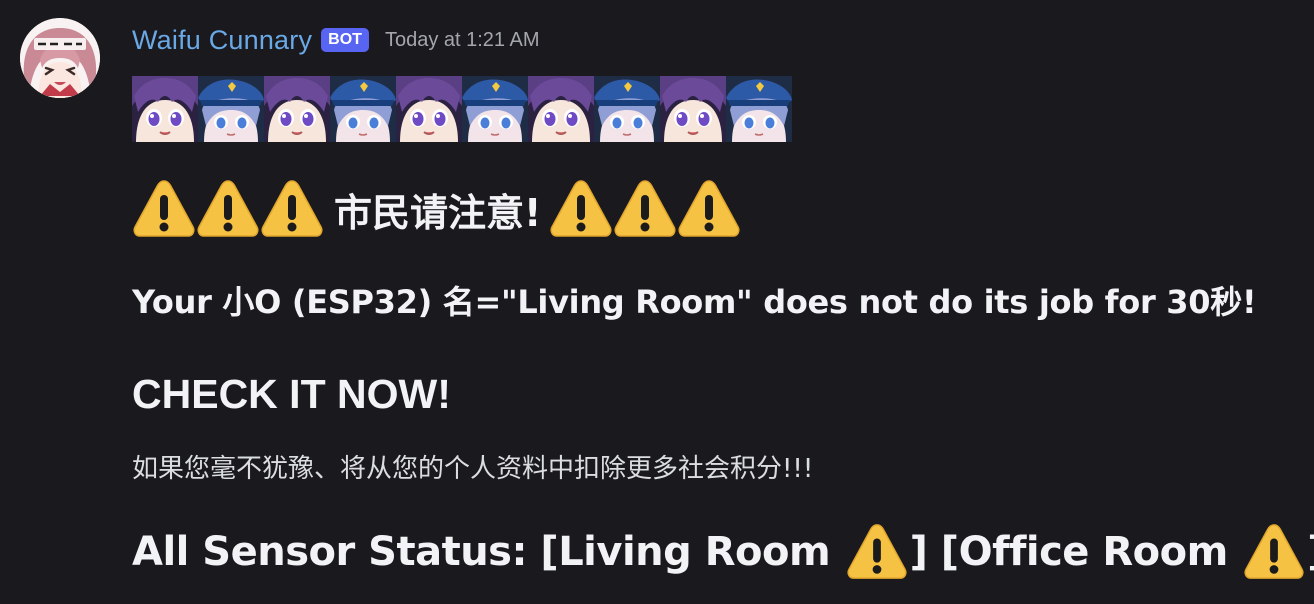 The width and height of the screenshot is (1314, 604). I want to click on message-header: Waifu Cunnary BOT Today at 1:21 AM, so click(336, 40).